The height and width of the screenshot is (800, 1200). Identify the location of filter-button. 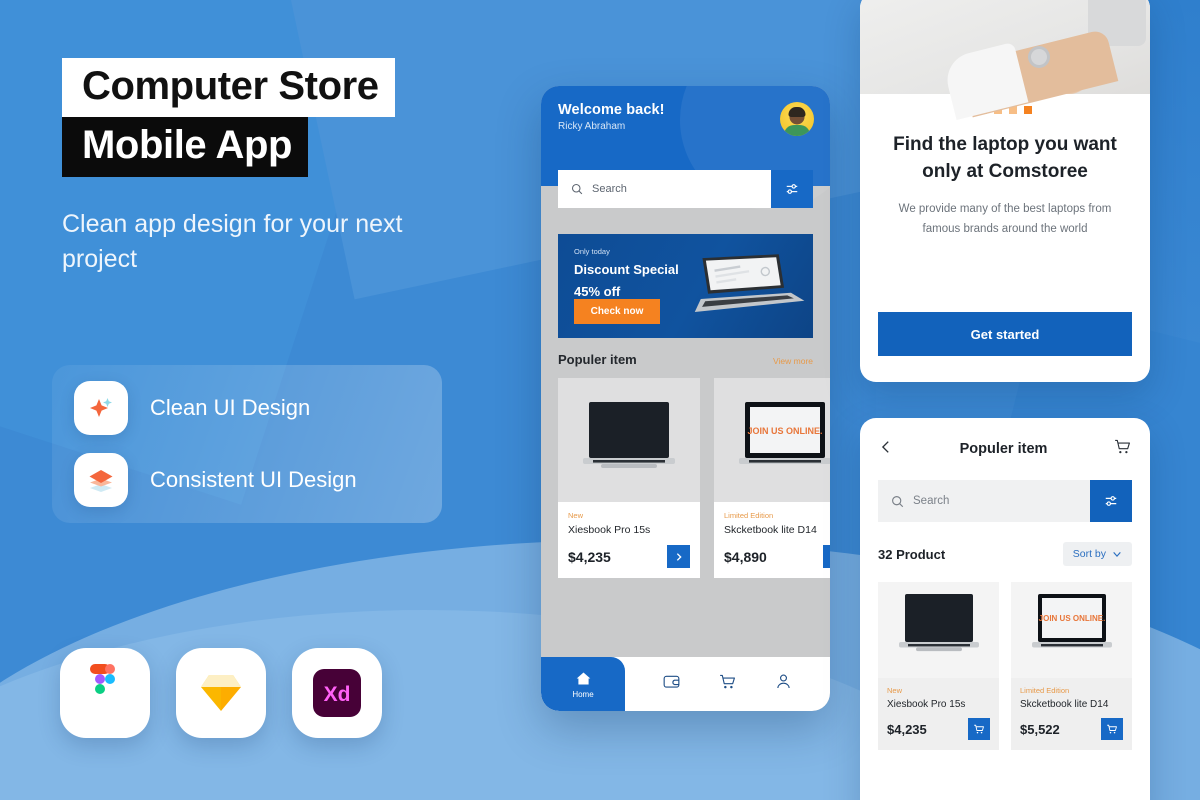
(792, 189).